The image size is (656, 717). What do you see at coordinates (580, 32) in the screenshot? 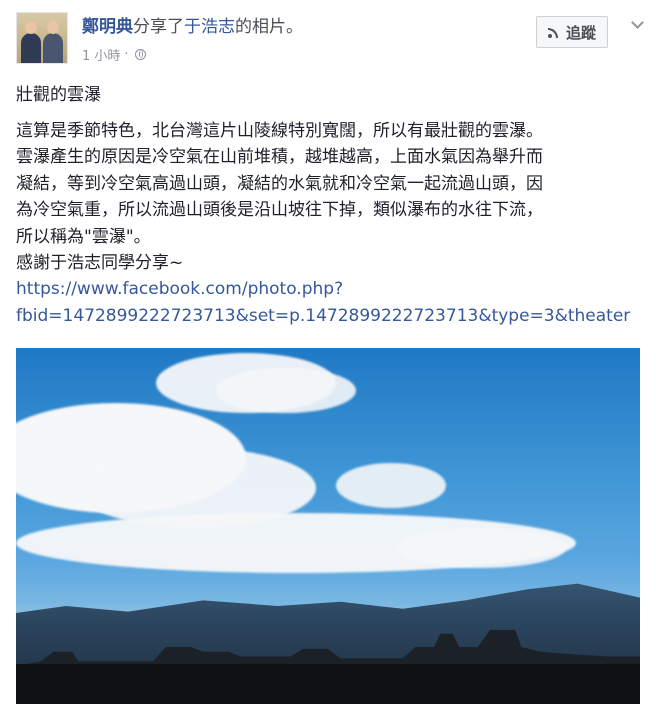
I see `follow-label: 追蹤` at bounding box center [580, 32].